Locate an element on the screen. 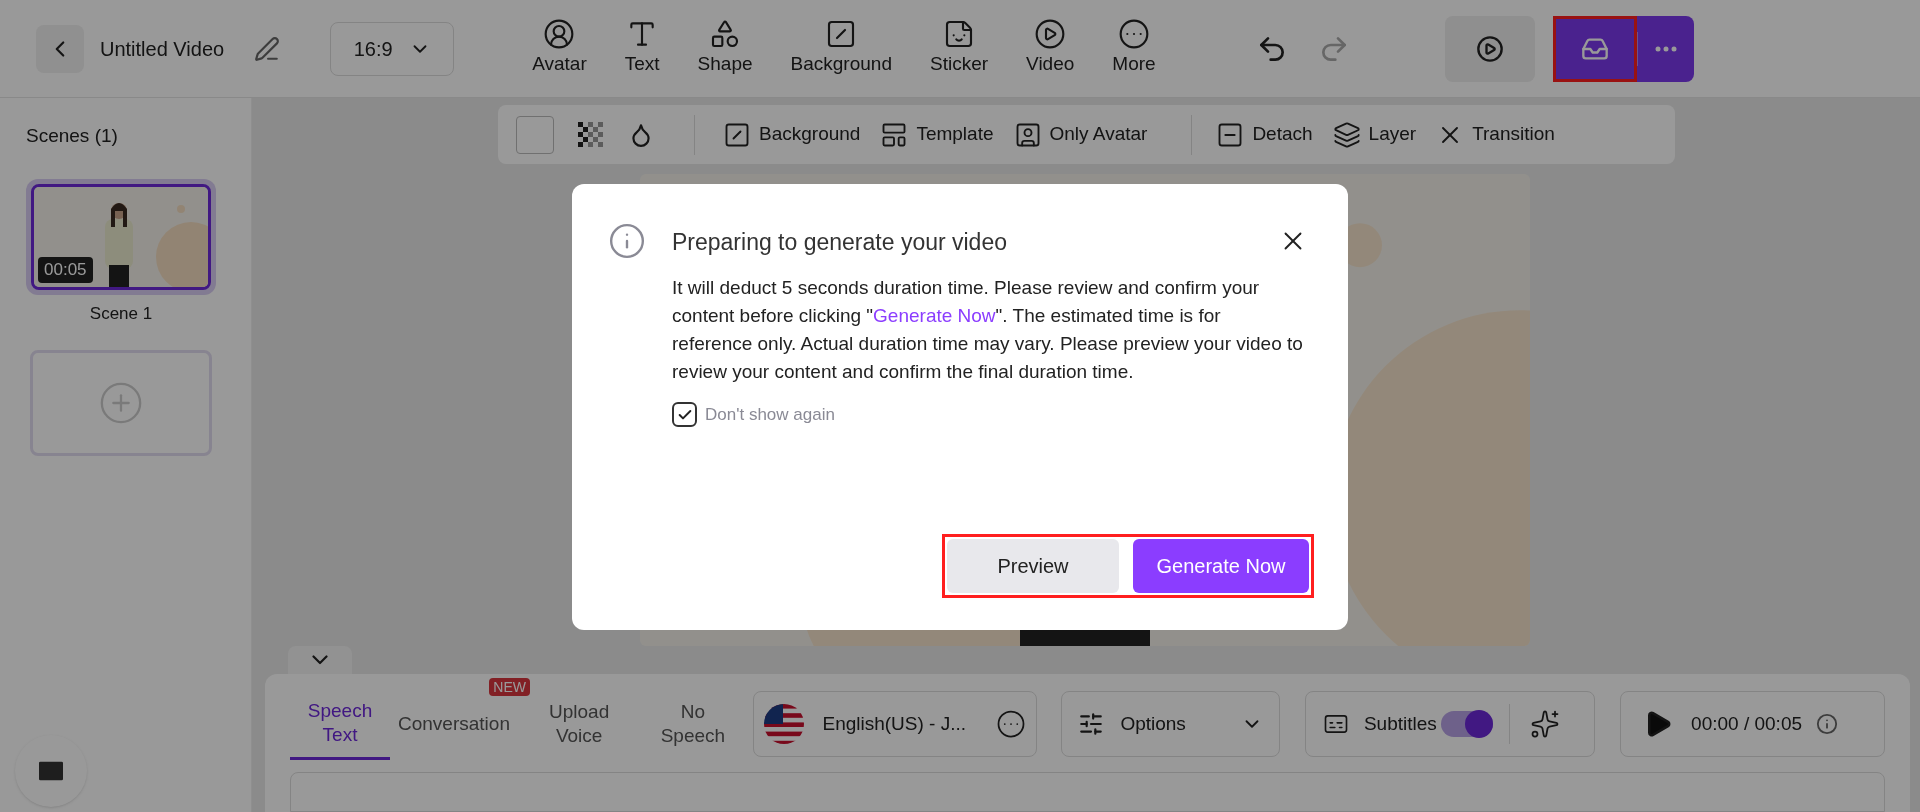 Image resolution: width=1920 pixels, height=812 pixels. canvas-tool-button: Template is located at coordinates (937, 134).